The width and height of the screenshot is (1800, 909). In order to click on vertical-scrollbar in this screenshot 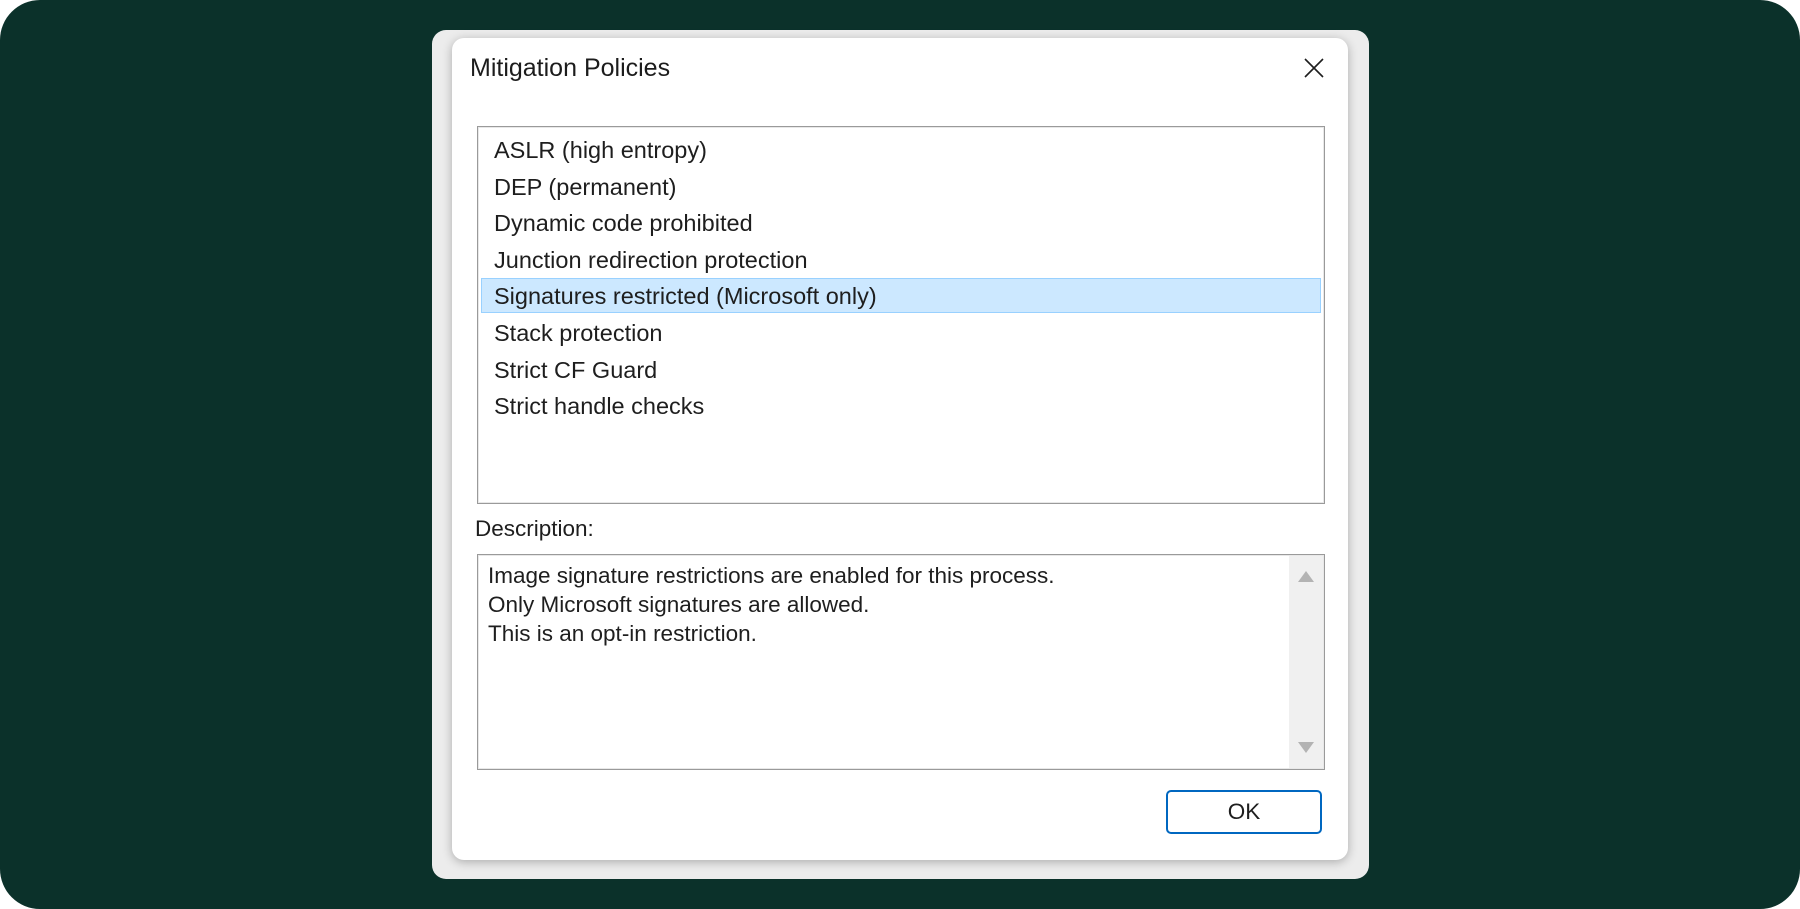, I will do `click(1306, 662)`.